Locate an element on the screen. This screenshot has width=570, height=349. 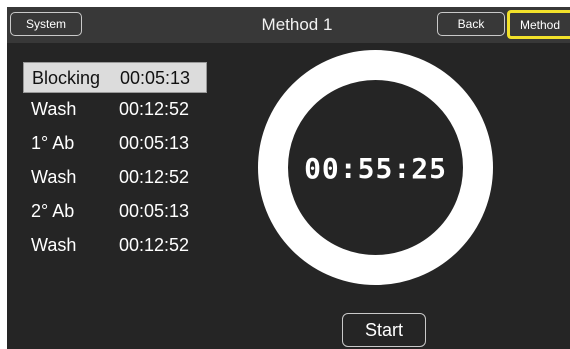
start-button: Start is located at coordinates (384, 330).